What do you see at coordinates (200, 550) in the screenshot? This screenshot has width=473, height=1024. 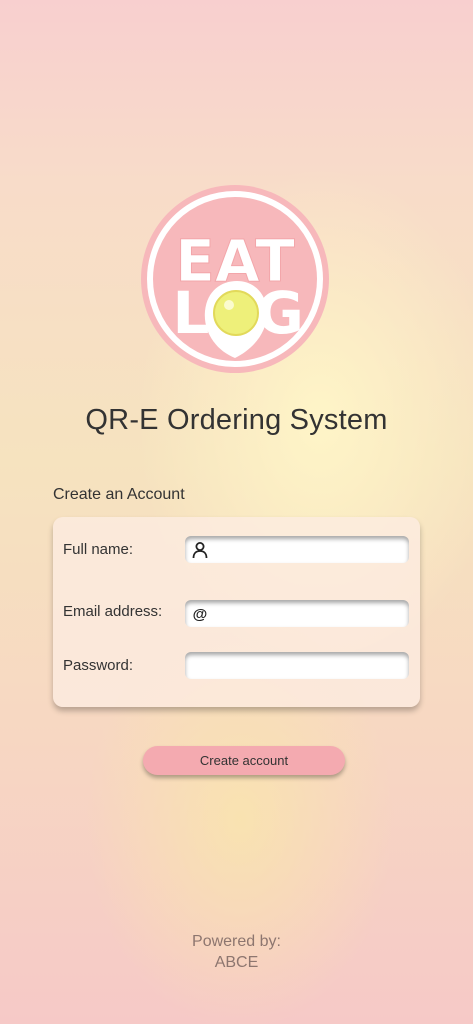 I see `person-icon` at bounding box center [200, 550].